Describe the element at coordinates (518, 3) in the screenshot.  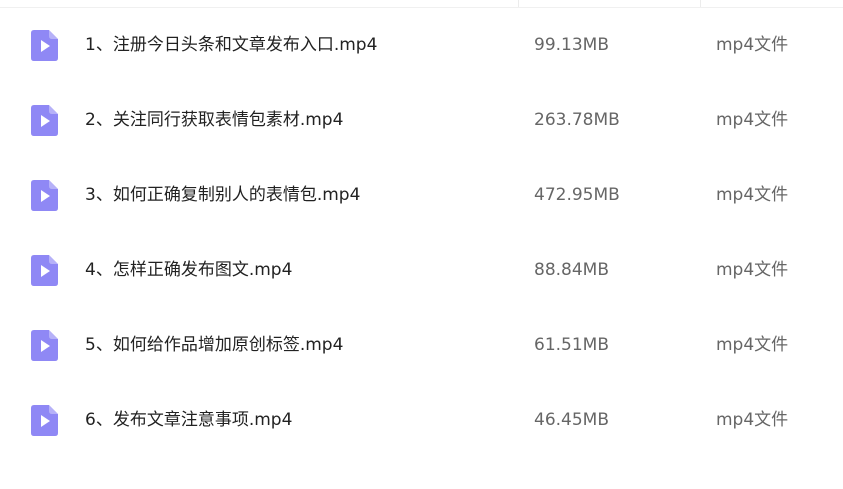
I see `column-divider-size` at that location.